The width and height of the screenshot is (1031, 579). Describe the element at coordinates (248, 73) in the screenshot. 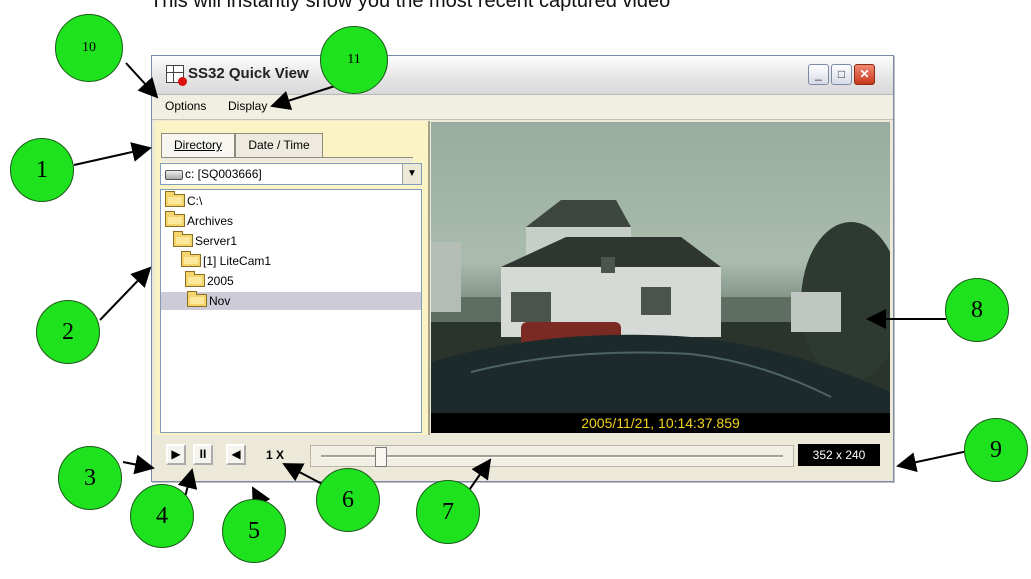

I see `window-title: SS32 Quick View` at that location.